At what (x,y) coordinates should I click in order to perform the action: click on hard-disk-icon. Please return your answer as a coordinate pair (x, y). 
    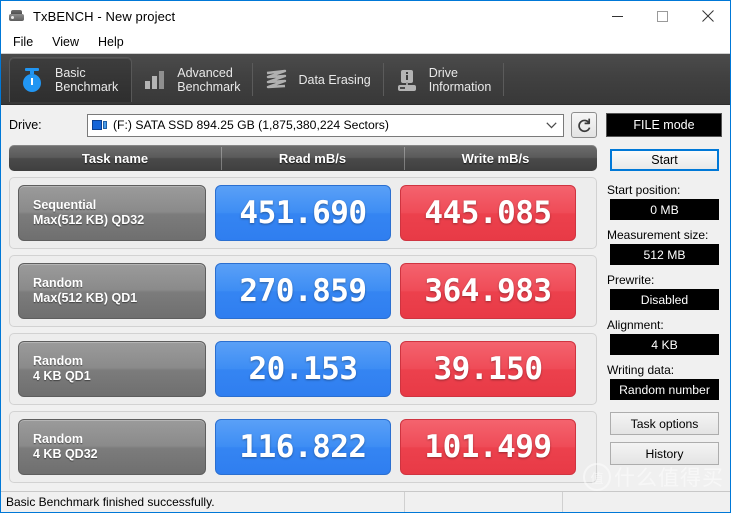
    Looking at the image, I should click on (100, 125).